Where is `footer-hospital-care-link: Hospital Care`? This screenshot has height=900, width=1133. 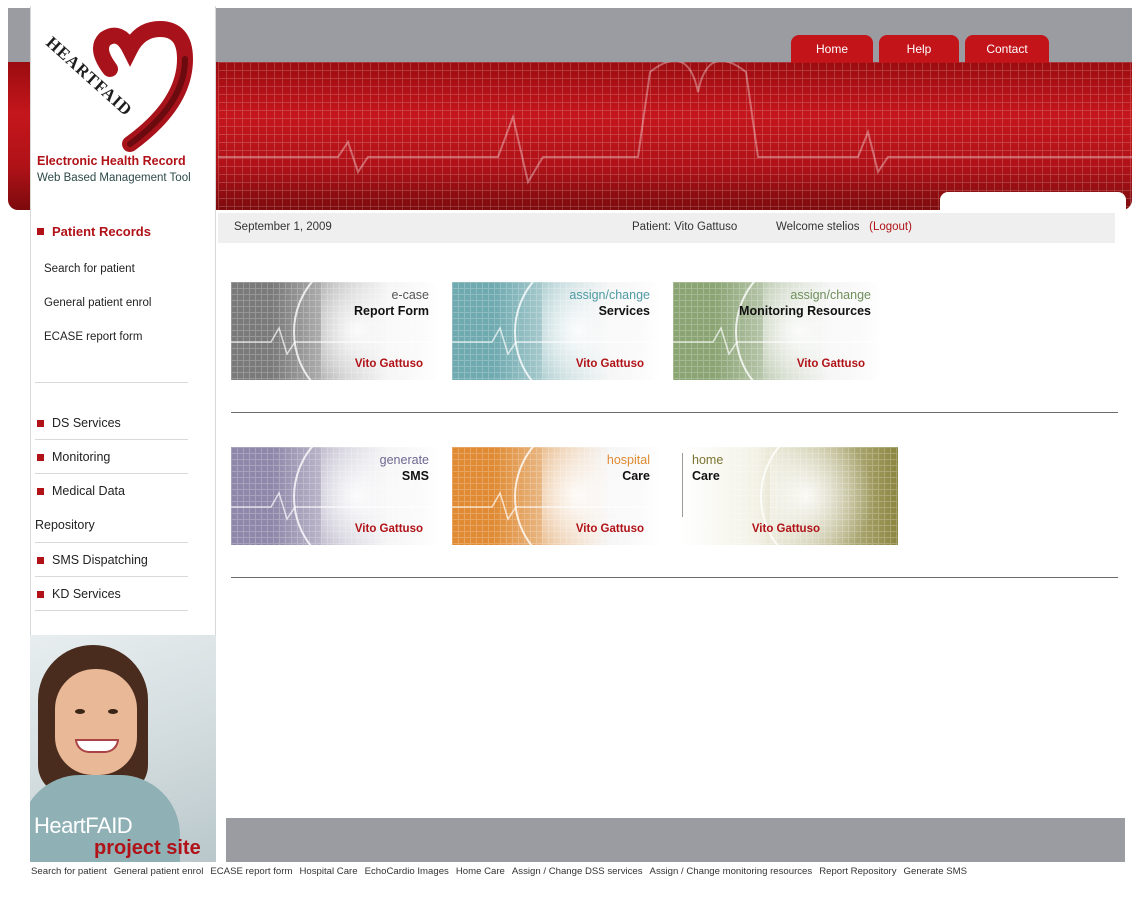
footer-hospital-care-link: Hospital Care is located at coordinates (328, 874).